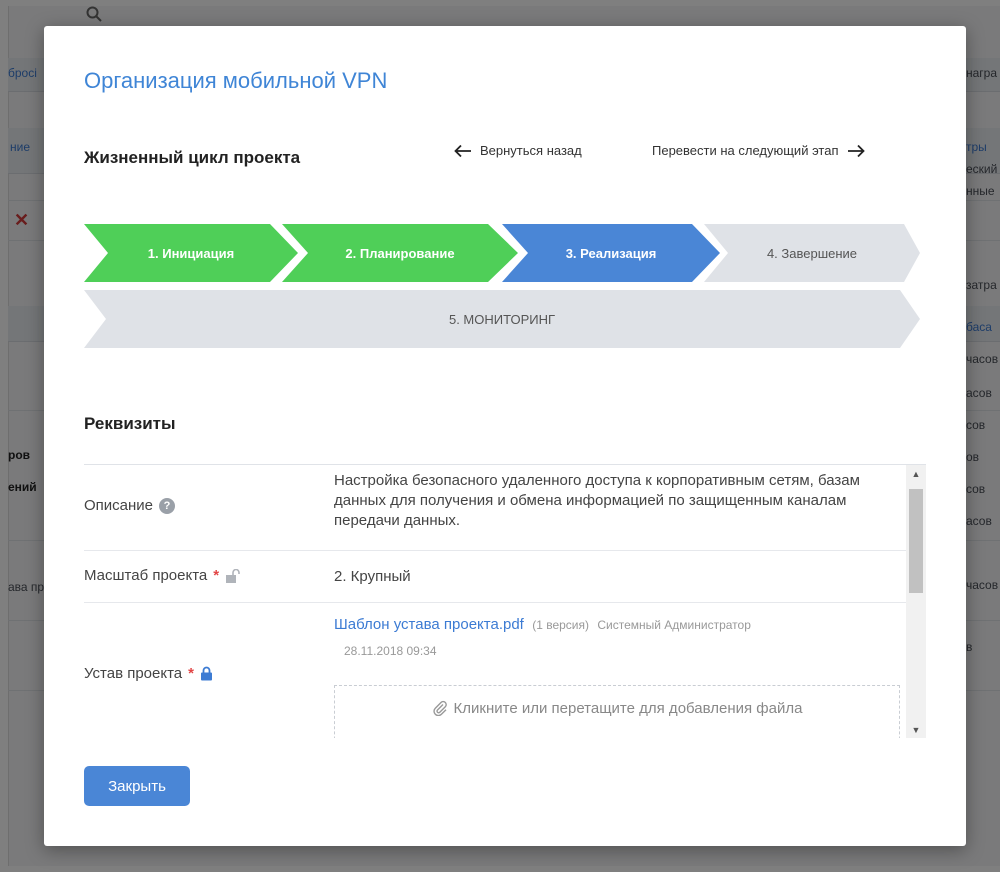  Describe the element at coordinates (531, 150) in the screenshot. I see `back-label: Вернуться назад` at that location.